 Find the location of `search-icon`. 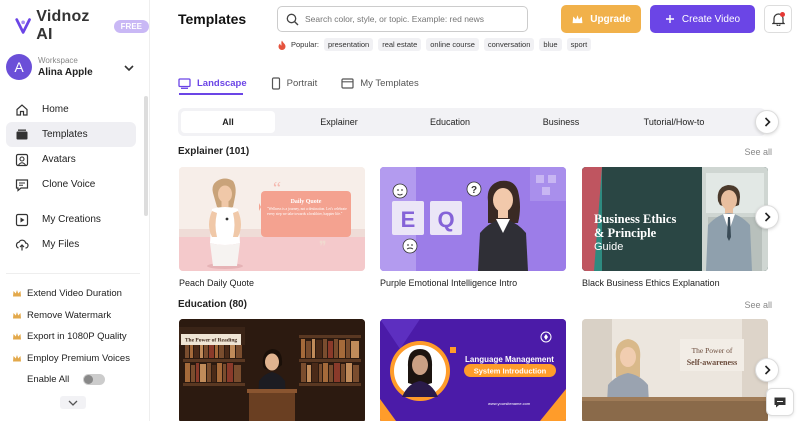

search-icon is located at coordinates (292, 19).